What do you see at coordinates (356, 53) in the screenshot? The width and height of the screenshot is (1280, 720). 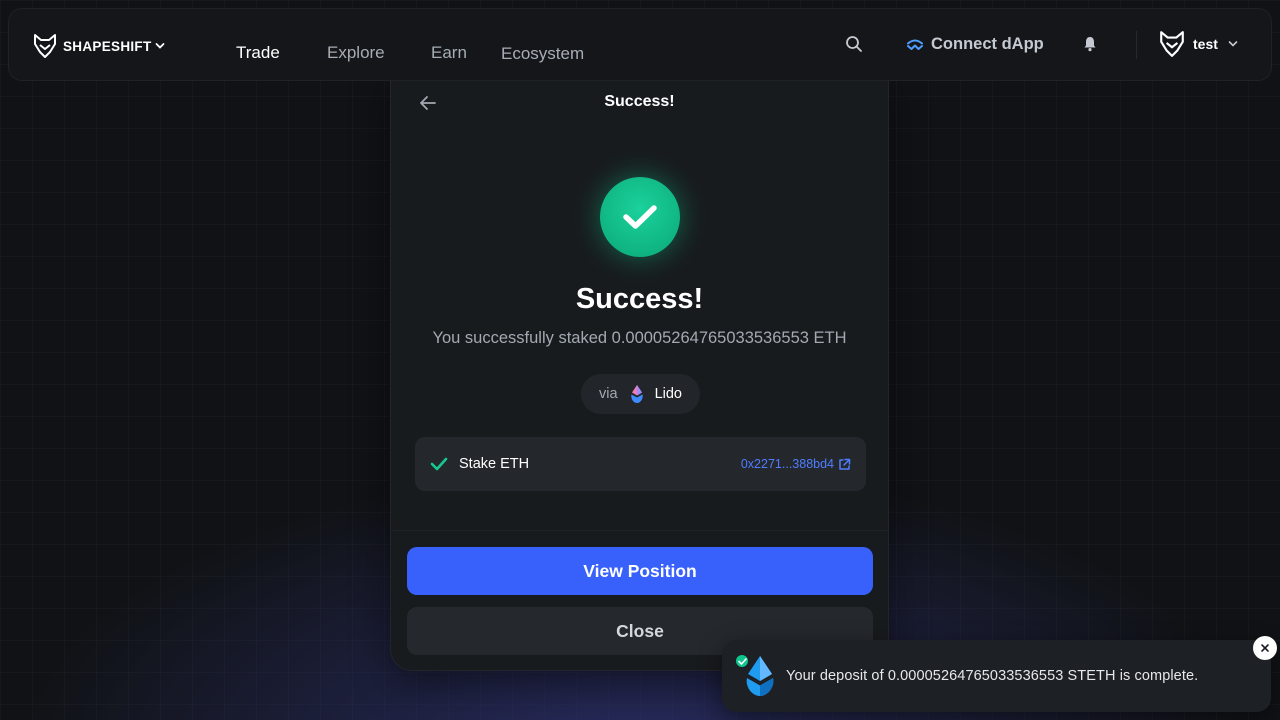 I see `nav-link-explore: Explore` at bounding box center [356, 53].